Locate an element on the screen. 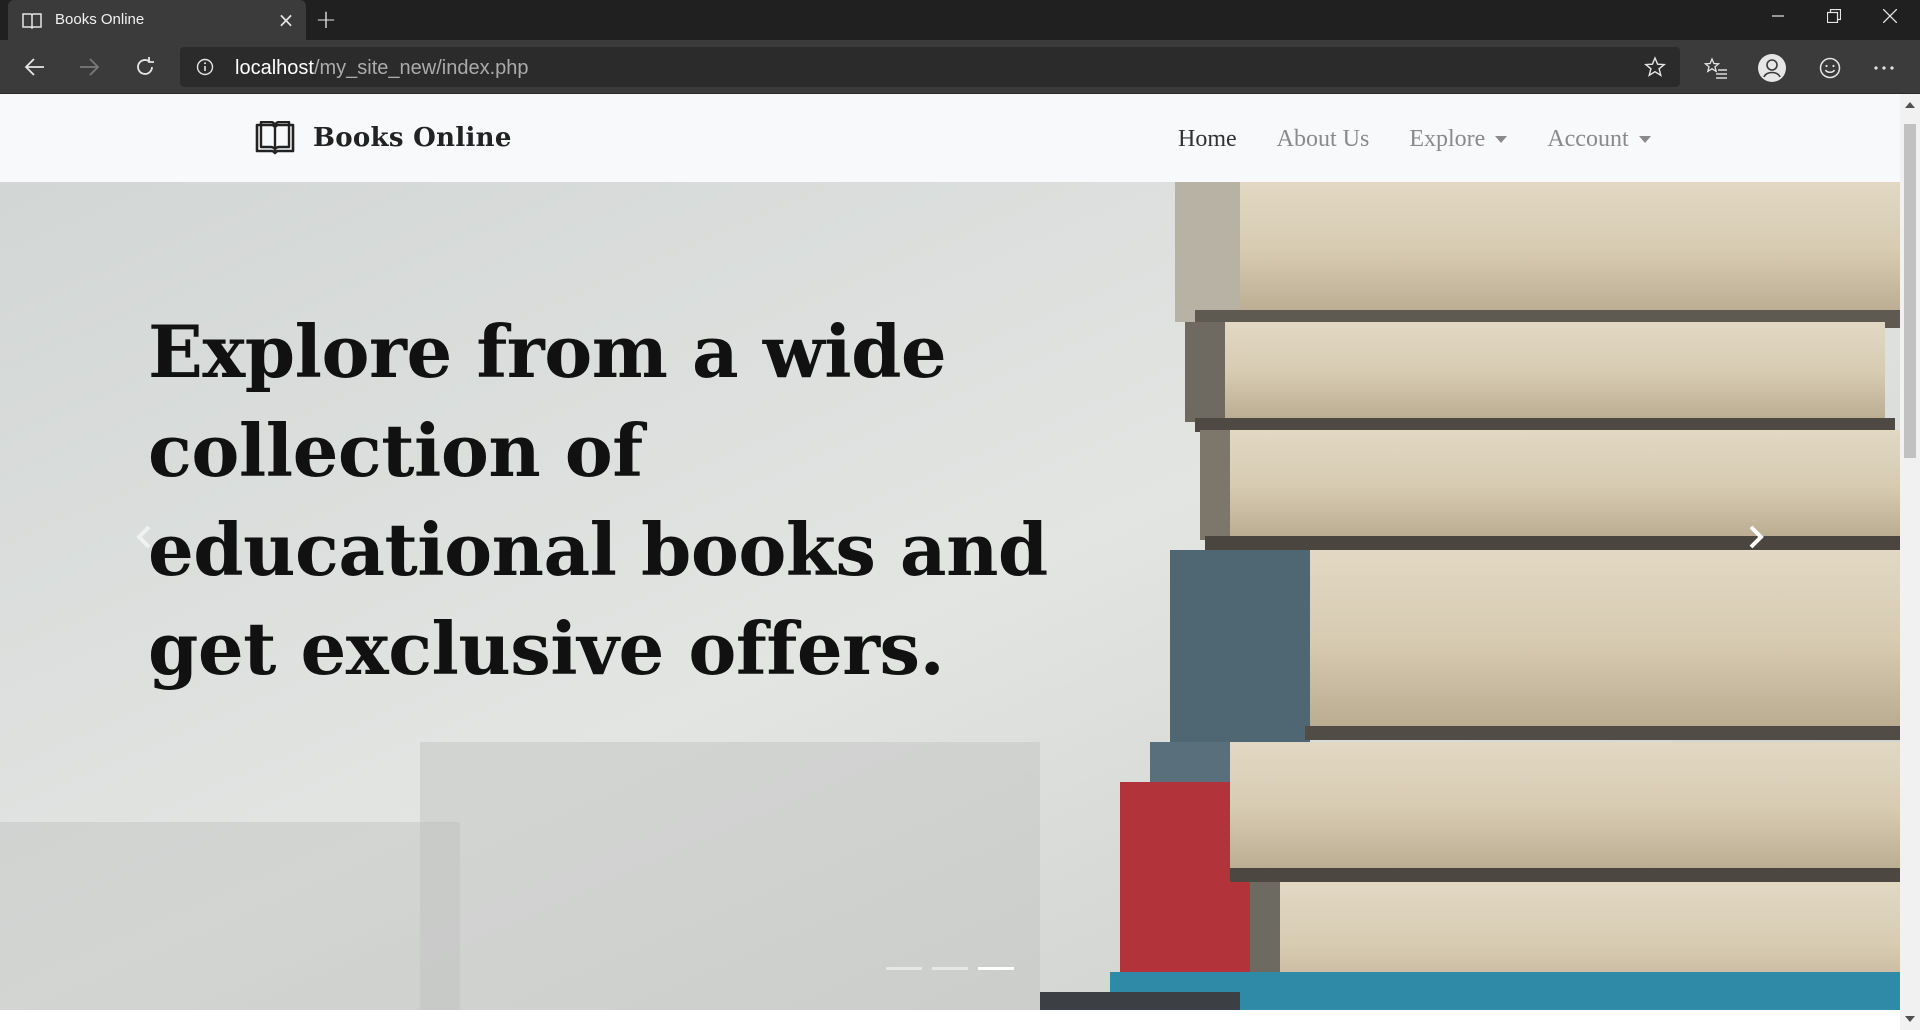  profile-button is located at coordinates (1772, 68).